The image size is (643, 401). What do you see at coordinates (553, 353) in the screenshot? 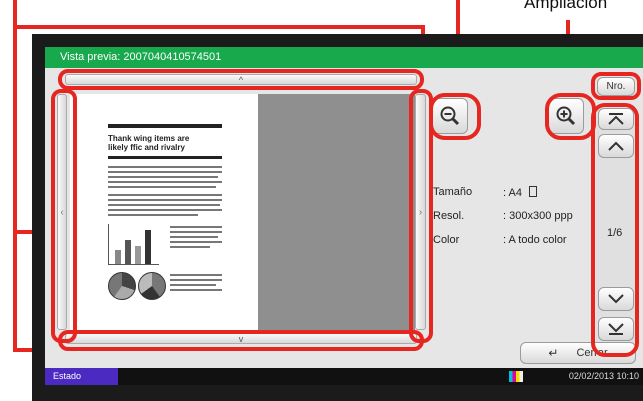
I see `enter-icon: ↵` at bounding box center [553, 353].